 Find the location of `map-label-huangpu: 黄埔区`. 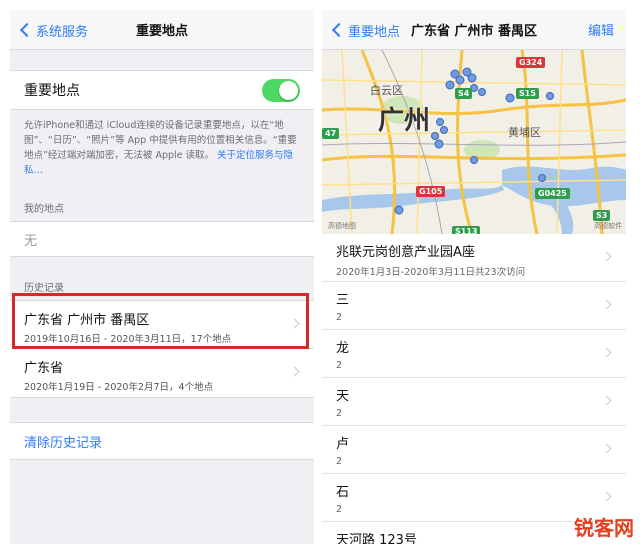

map-label-huangpu: 黄埔区 is located at coordinates (524, 132).